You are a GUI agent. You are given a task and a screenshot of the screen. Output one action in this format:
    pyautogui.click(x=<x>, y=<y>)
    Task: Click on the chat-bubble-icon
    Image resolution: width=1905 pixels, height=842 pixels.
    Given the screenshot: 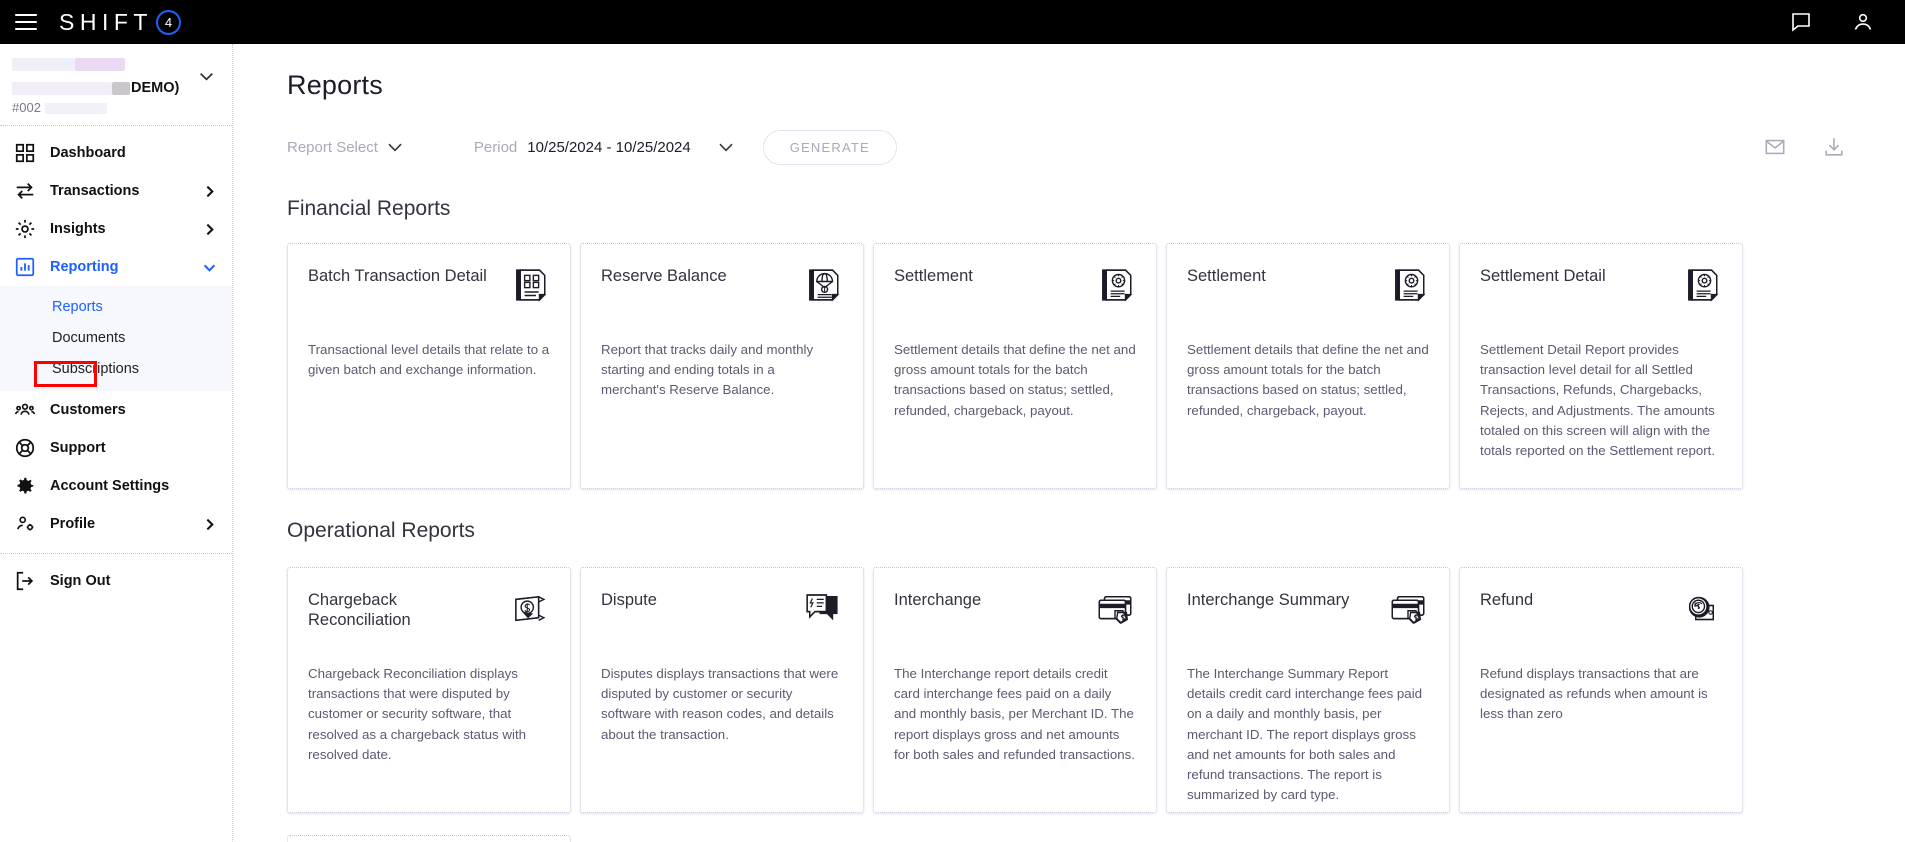 What is the action you would take?
    pyautogui.click(x=1801, y=22)
    